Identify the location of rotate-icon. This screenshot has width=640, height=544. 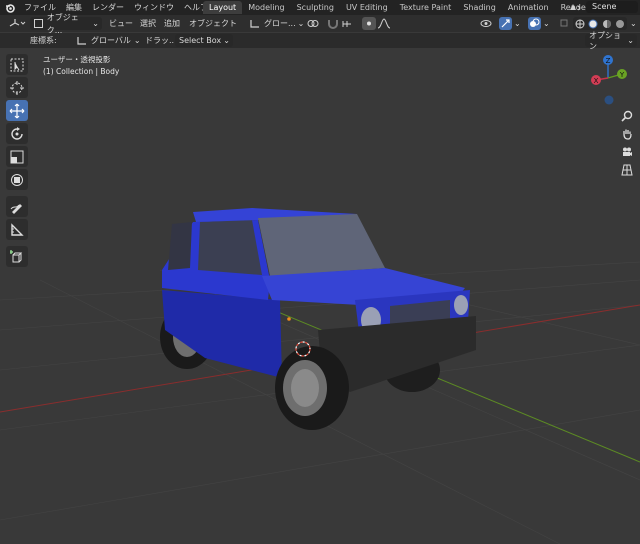
(17, 133).